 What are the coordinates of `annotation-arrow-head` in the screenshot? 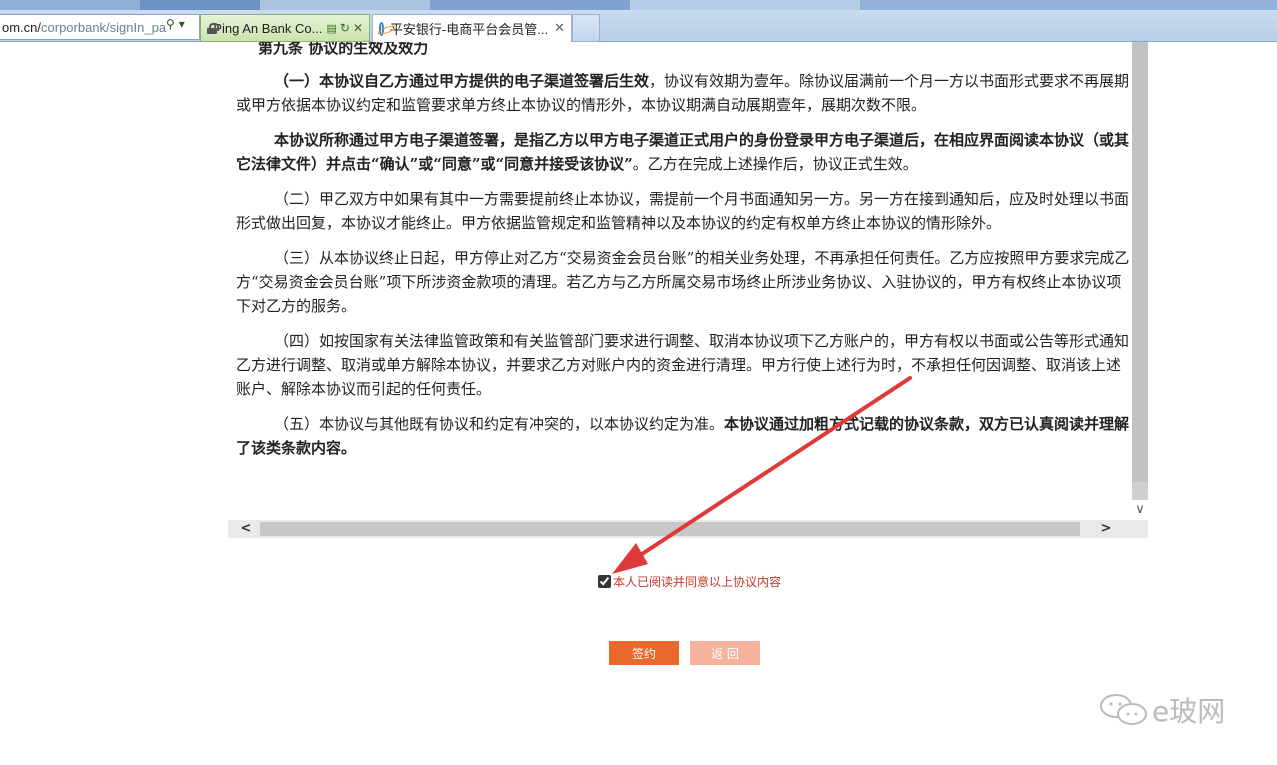 It's located at (630, 558).